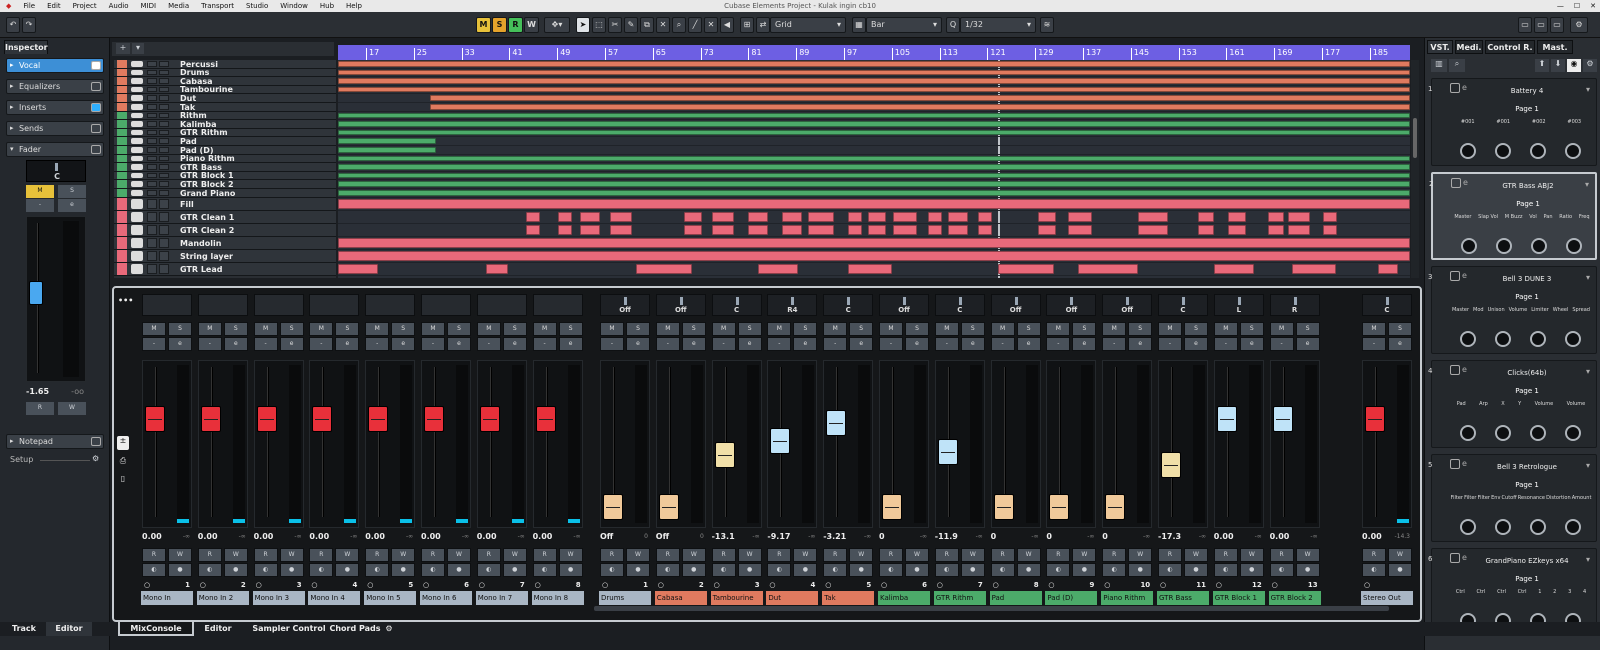  I want to click on play-tool-icon: ◀, so click(727, 25).